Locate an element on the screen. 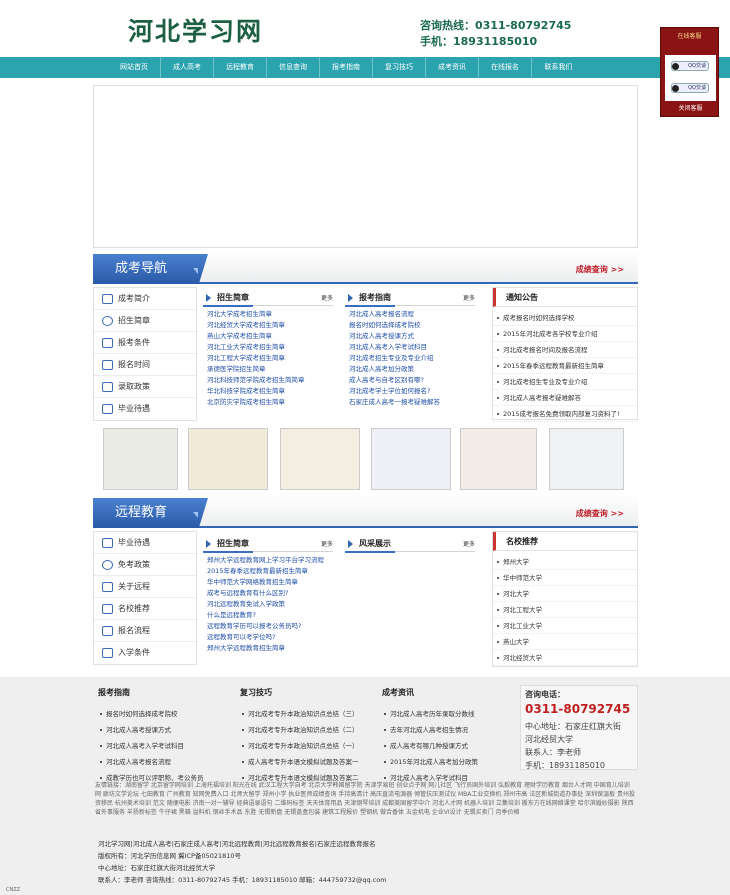  list-item: 成考与远程教育有什么区别? is located at coordinates (268, 593).